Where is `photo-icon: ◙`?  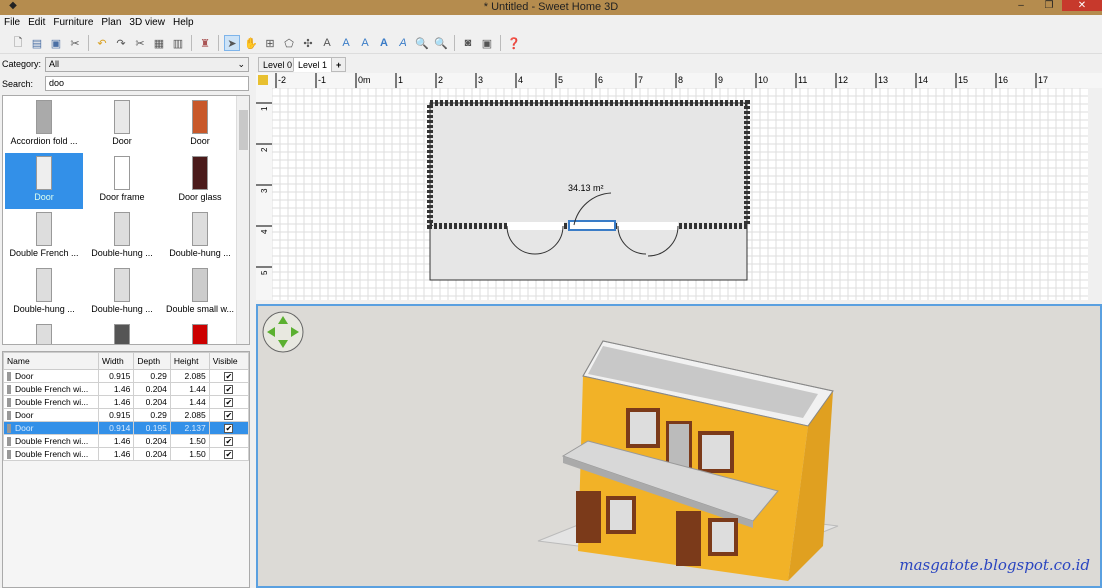
photo-icon: ◙ is located at coordinates (468, 43).